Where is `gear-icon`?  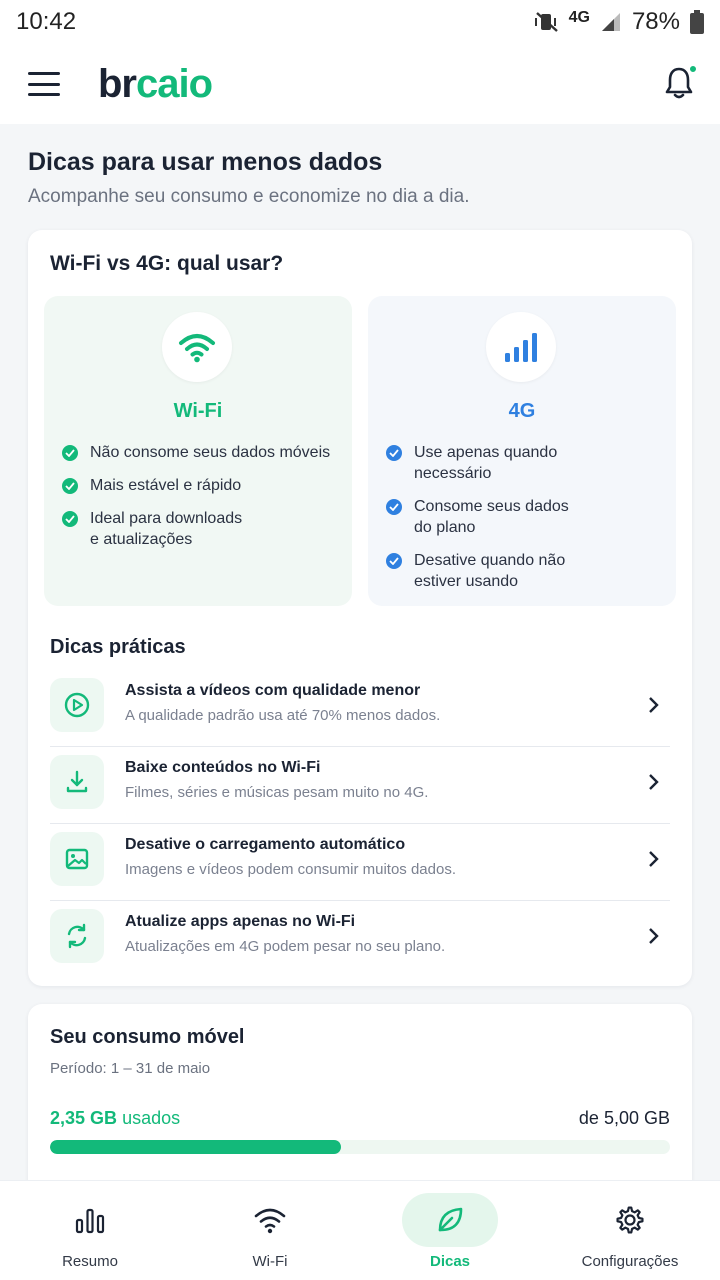
gear-icon is located at coordinates (630, 1220).